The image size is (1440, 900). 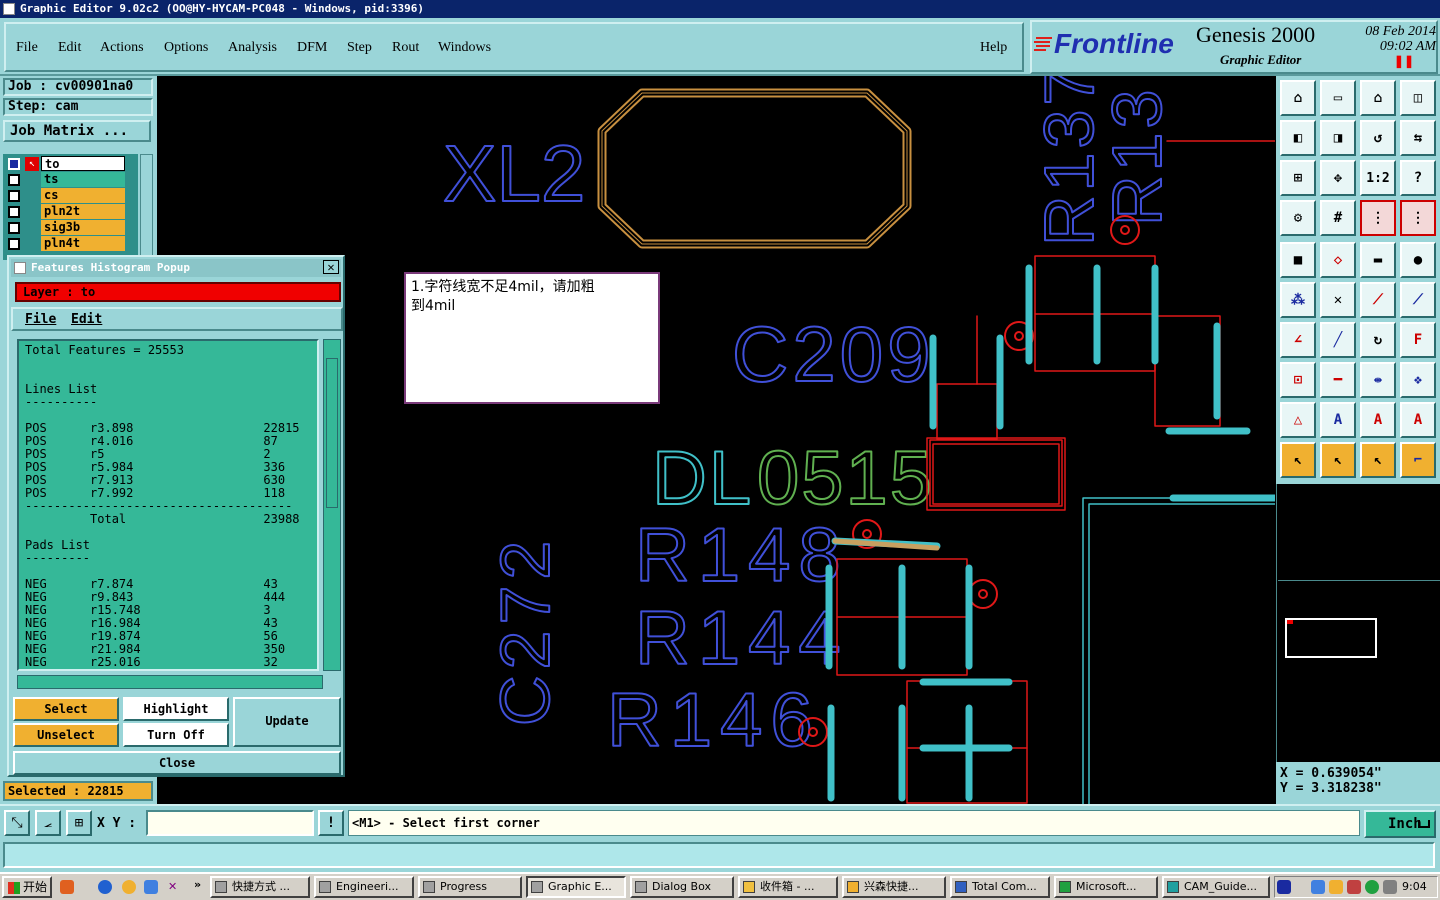 I want to click on update-button: Update, so click(x=287, y=722).